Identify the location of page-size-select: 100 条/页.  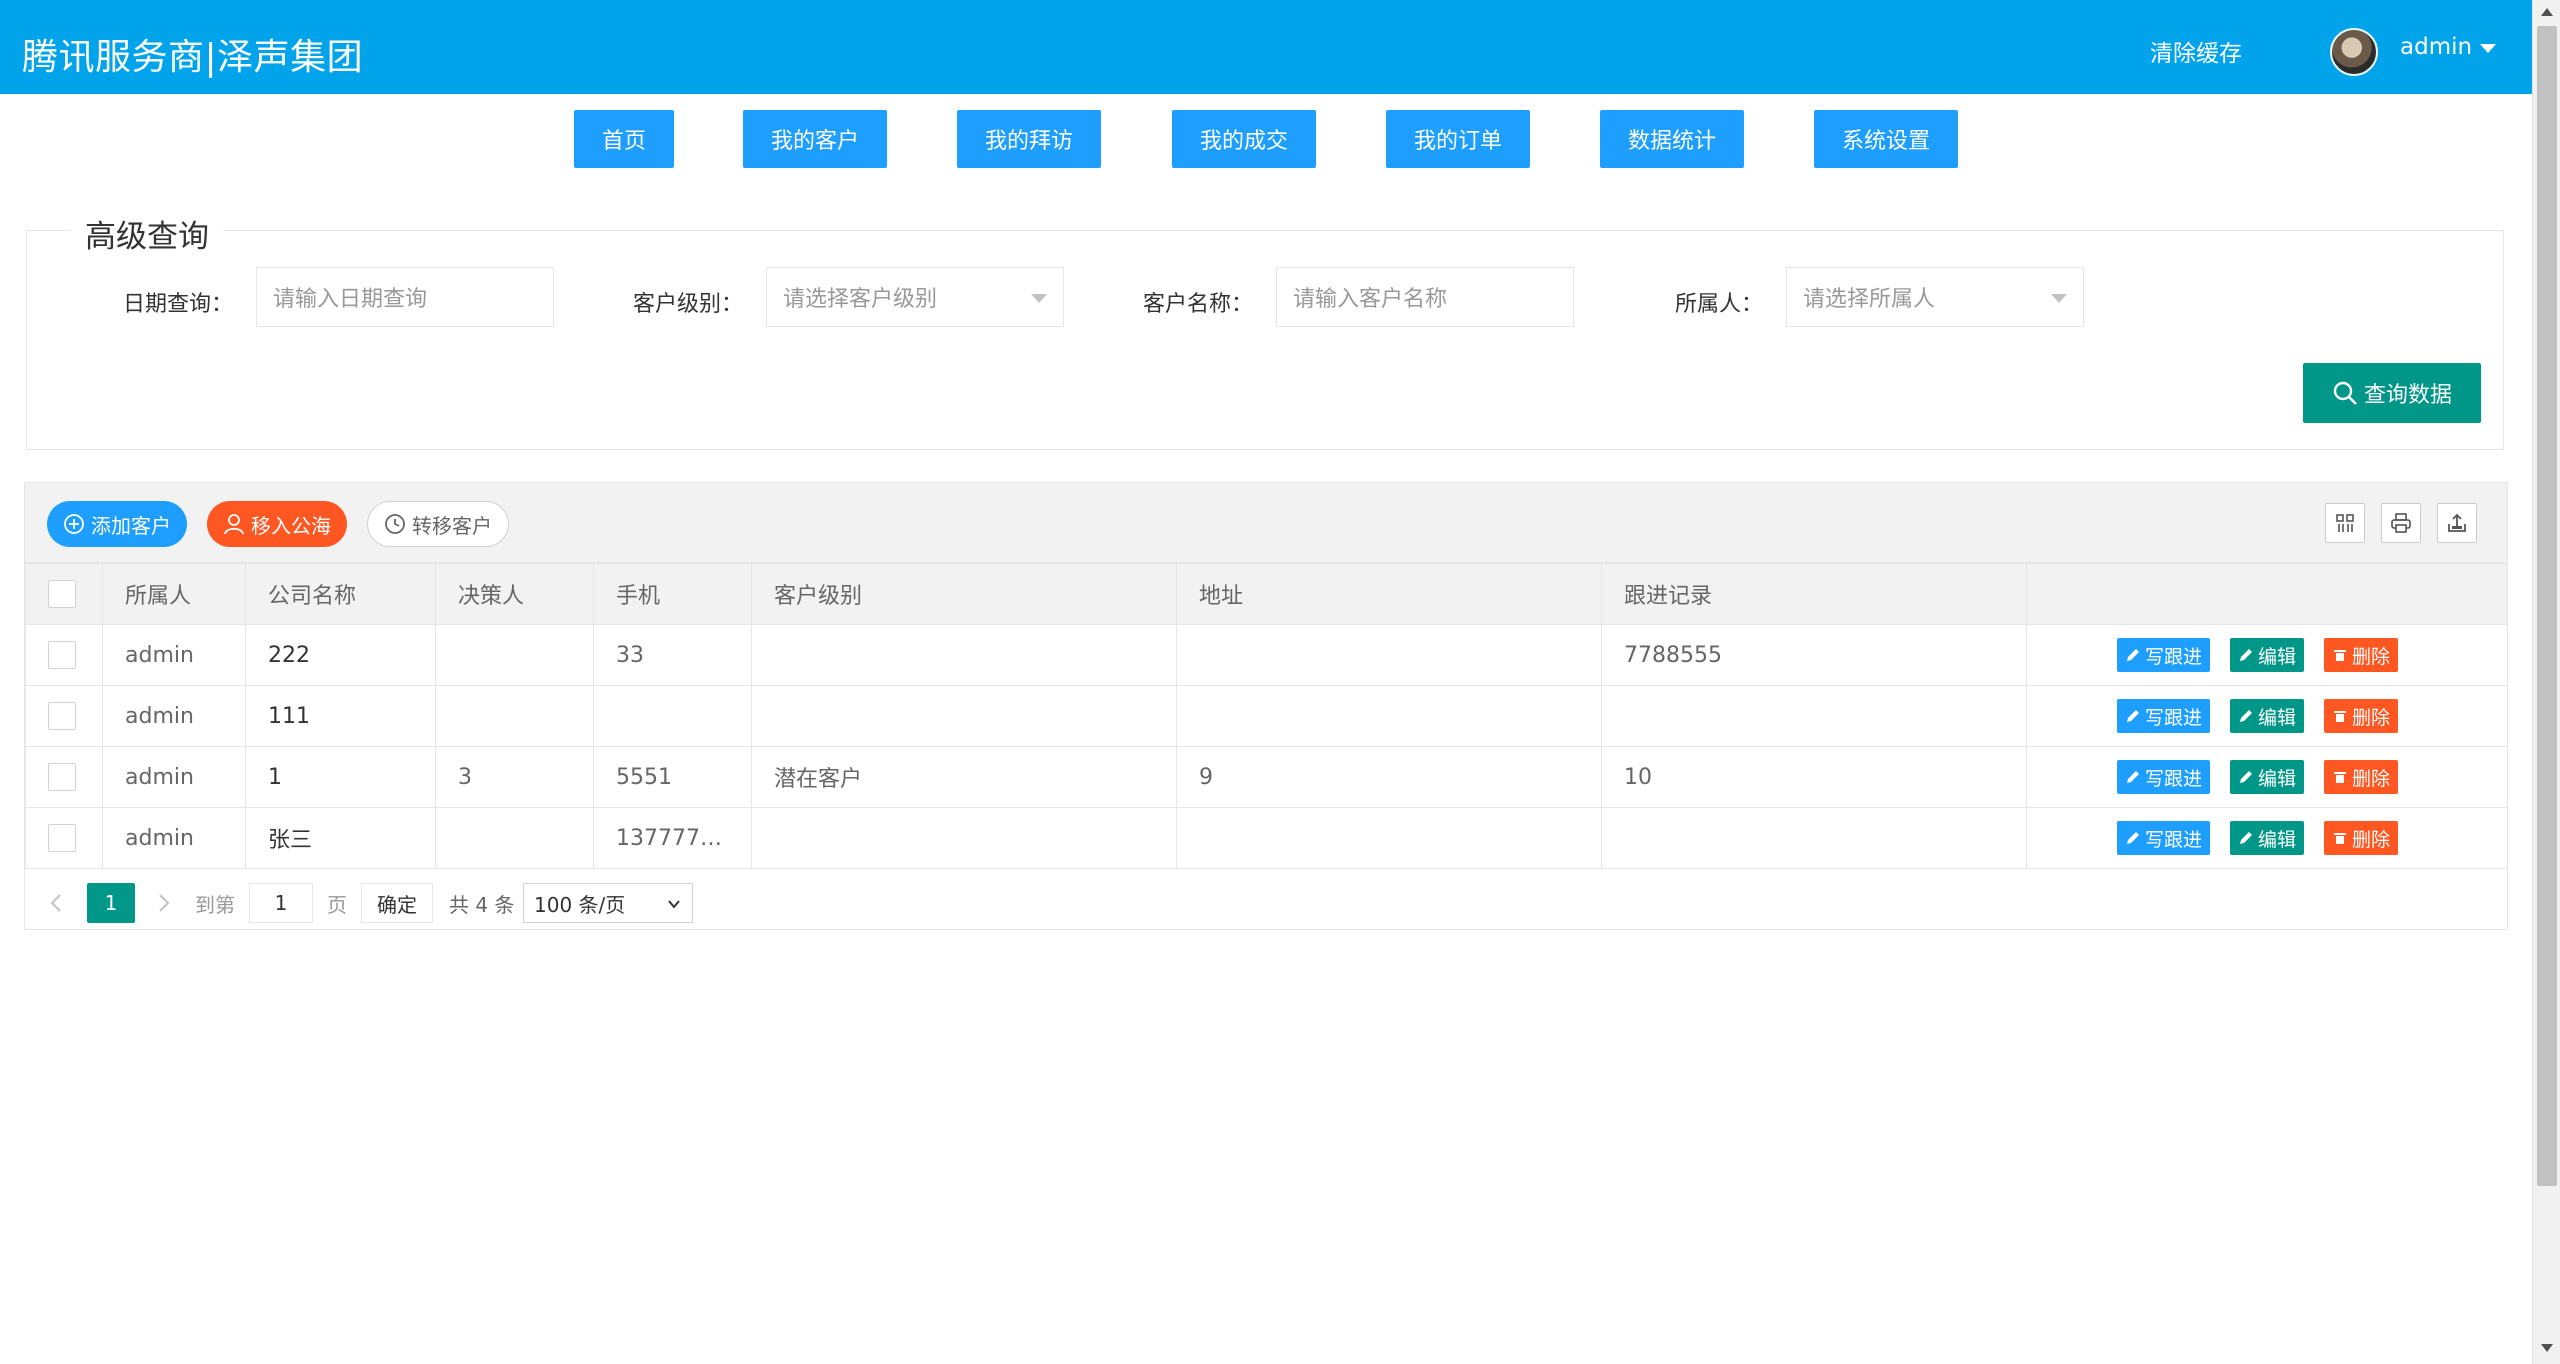
(608, 903).